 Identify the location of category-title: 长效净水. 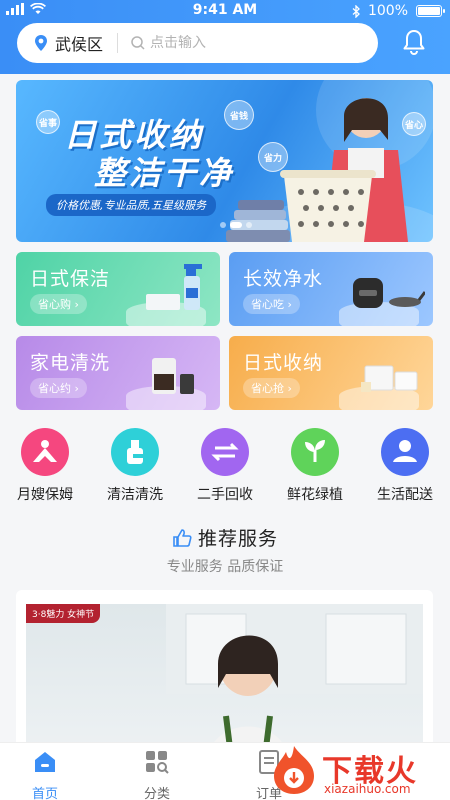
(283, 279).